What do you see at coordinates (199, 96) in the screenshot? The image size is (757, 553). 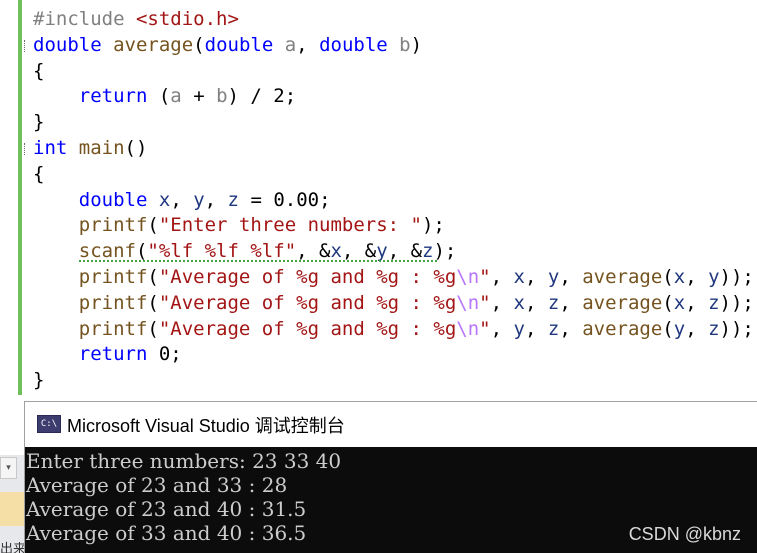 I see `code-token: +` at bounding box center [199, 96].